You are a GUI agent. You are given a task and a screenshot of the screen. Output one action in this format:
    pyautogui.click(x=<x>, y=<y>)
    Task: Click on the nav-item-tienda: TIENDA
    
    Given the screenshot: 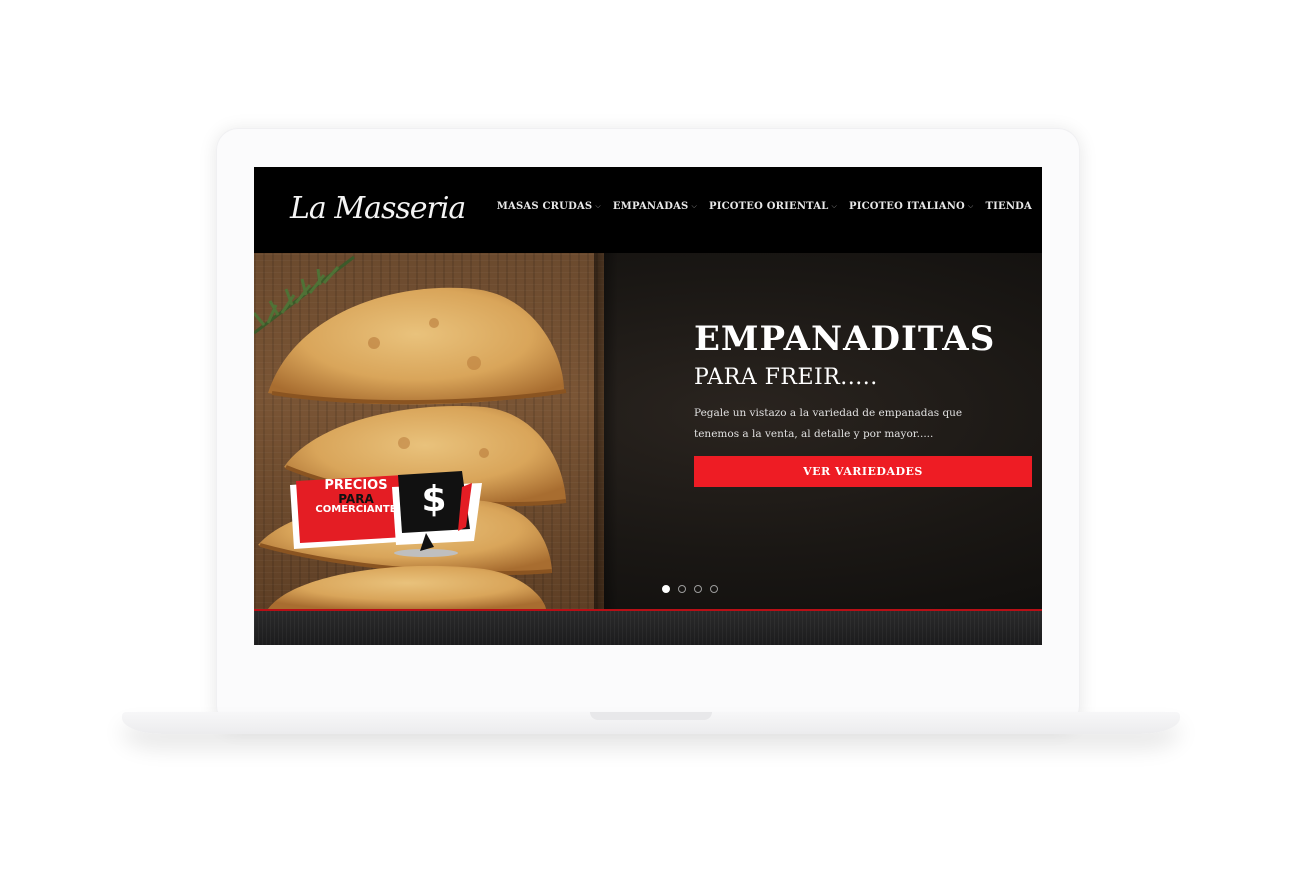 What is the action you would take?
    pyautogui.click(x=1008, y=206)
    